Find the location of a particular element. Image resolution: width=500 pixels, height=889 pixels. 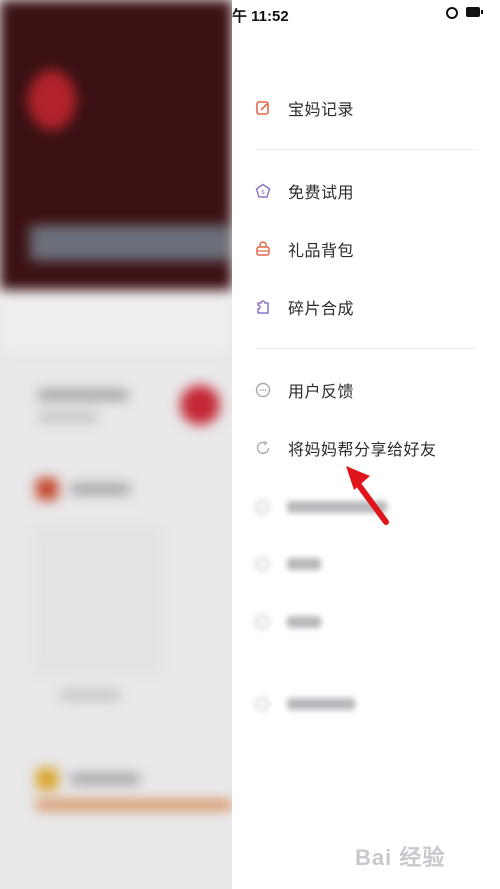

feedback-icon is located at coordinates (263, 390).